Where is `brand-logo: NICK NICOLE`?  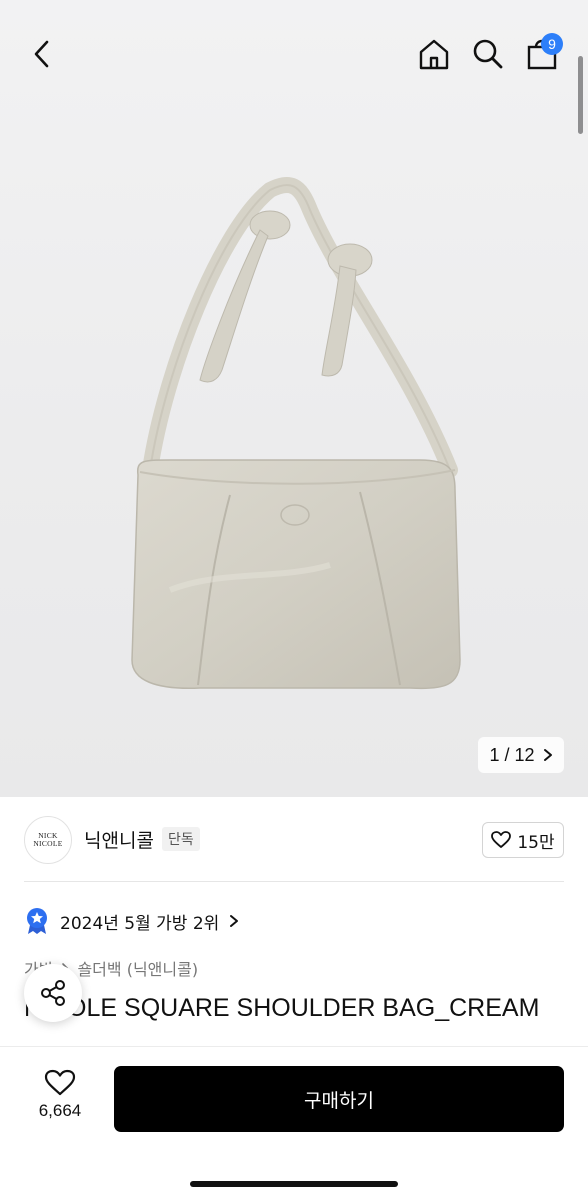 brand-logo: NICK NICOLE is located at coordinates (48, 840).